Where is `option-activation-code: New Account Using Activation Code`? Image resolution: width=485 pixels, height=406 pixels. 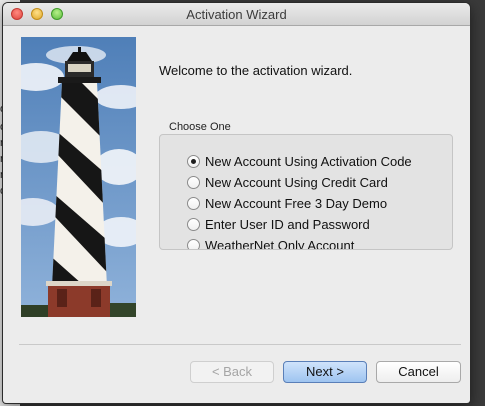
option-activation-code: New Account Using Activation Code is located at coordinates (299, 161).